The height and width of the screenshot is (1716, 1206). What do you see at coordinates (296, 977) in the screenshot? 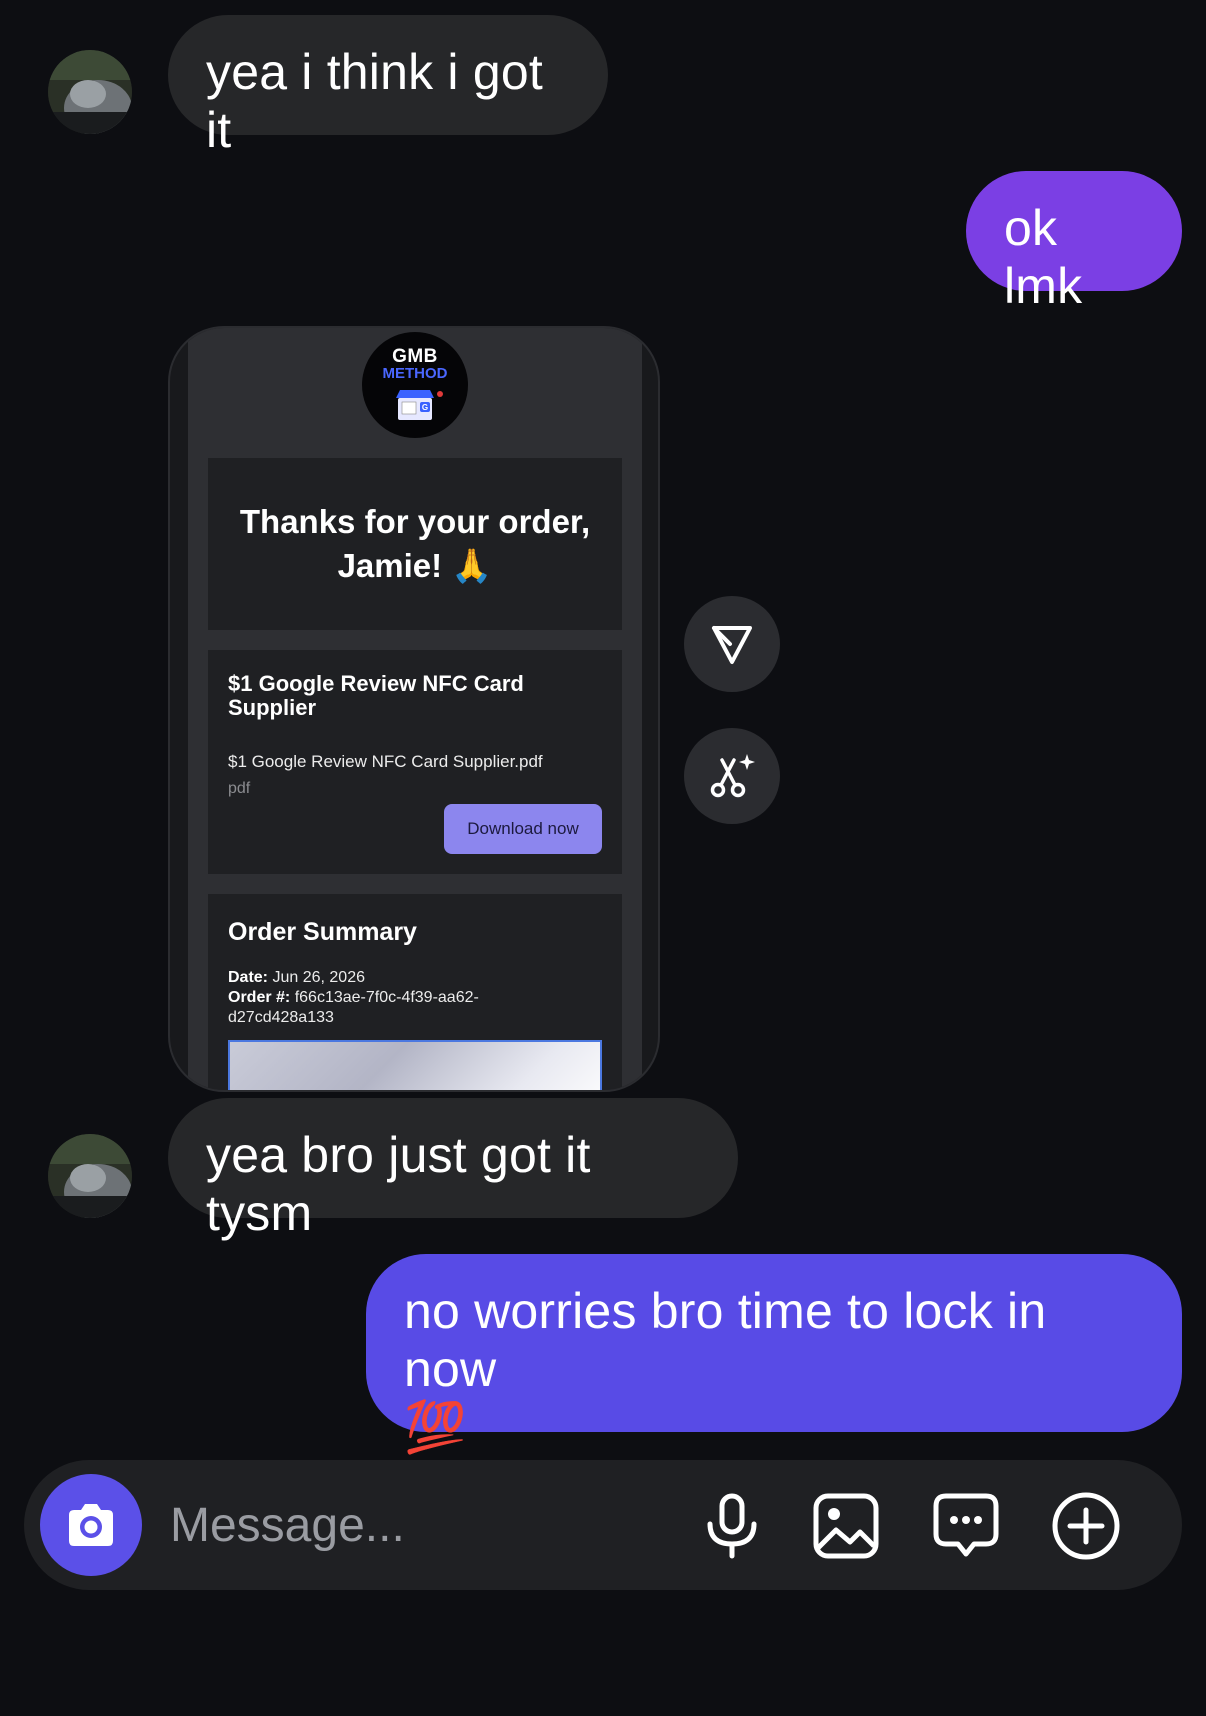
I see `order-date: Date: Jun 26, 2026` at bounding box center [296, 977].